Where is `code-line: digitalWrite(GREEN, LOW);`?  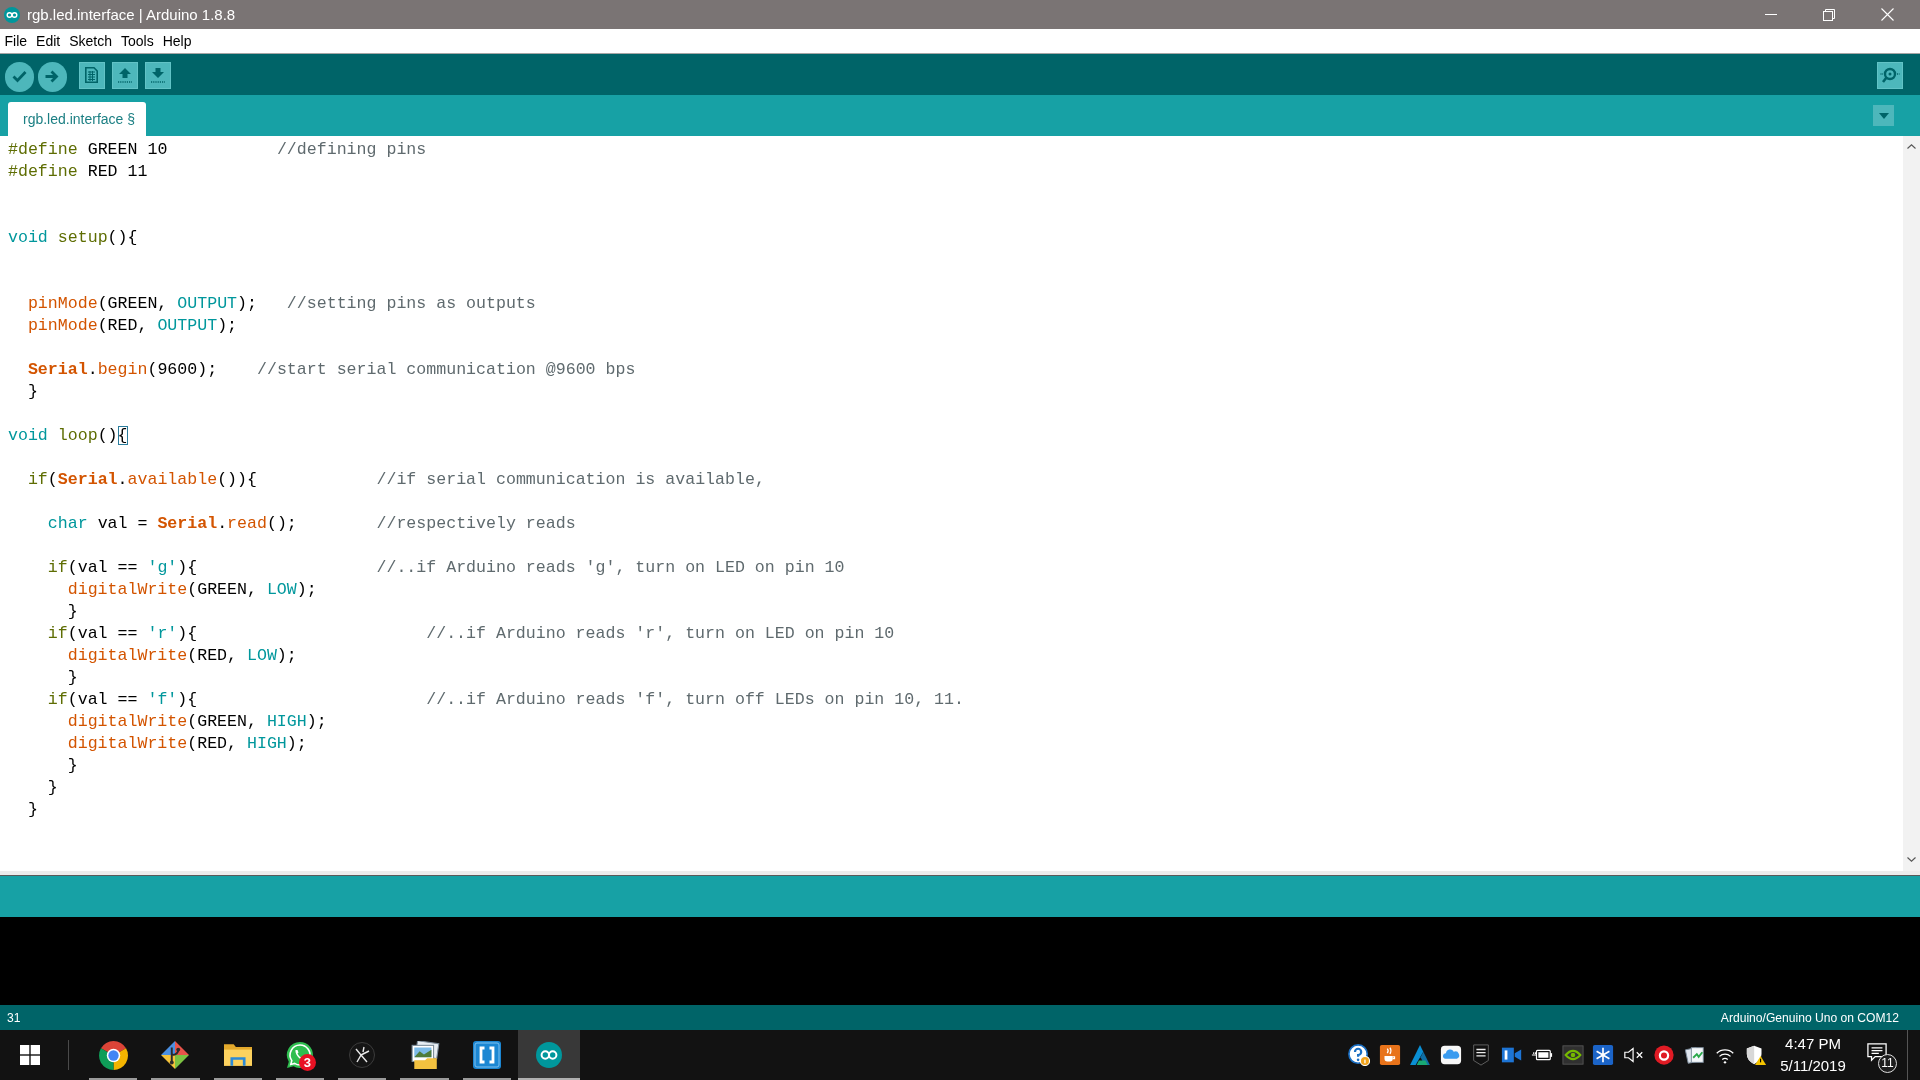 code-line: digitalWrite(GREEN, LOW); is located at coordinates (192, 589).